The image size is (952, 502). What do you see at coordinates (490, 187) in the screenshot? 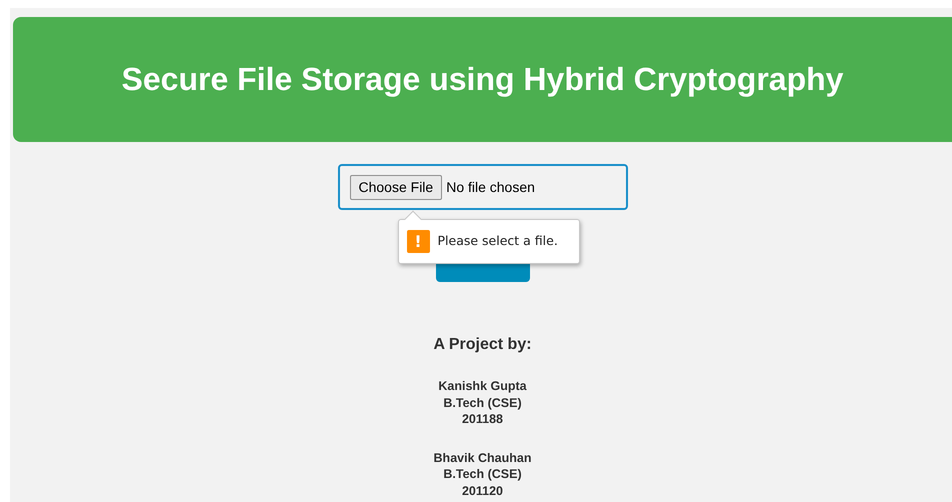
I see `file-status: No file chosen` at bounding box center [490, 187].